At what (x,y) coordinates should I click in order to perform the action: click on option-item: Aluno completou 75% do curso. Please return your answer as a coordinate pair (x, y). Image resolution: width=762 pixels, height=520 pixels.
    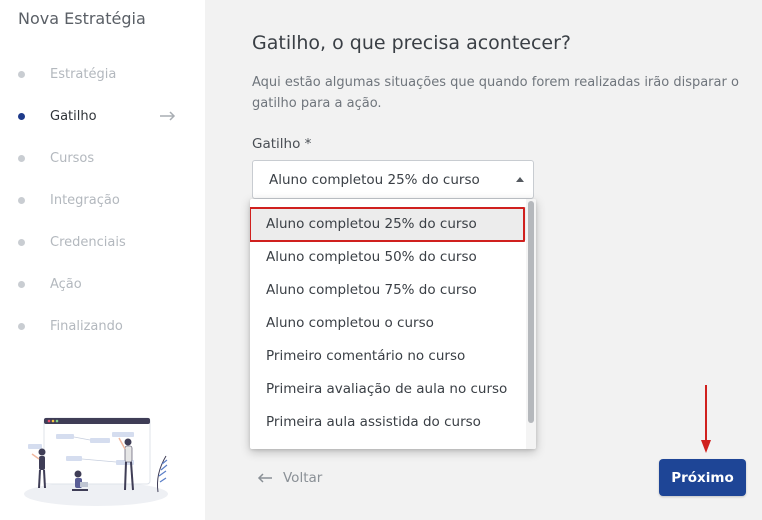
    Looking at the image, I should click on (388, 289).